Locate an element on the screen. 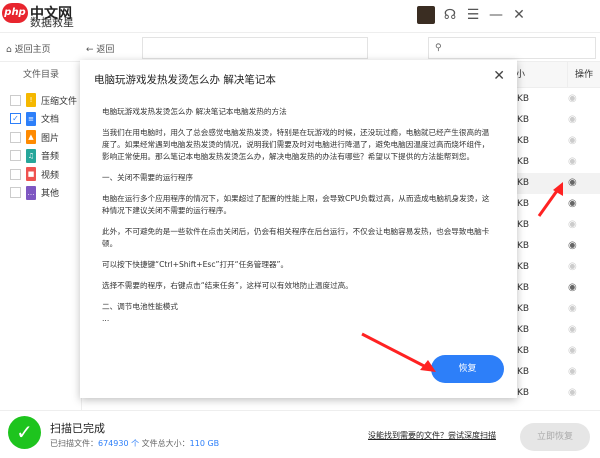 The height and width of the screenshot is (458, 600). size-value: 110 GB is located at coordinates (204, 443).